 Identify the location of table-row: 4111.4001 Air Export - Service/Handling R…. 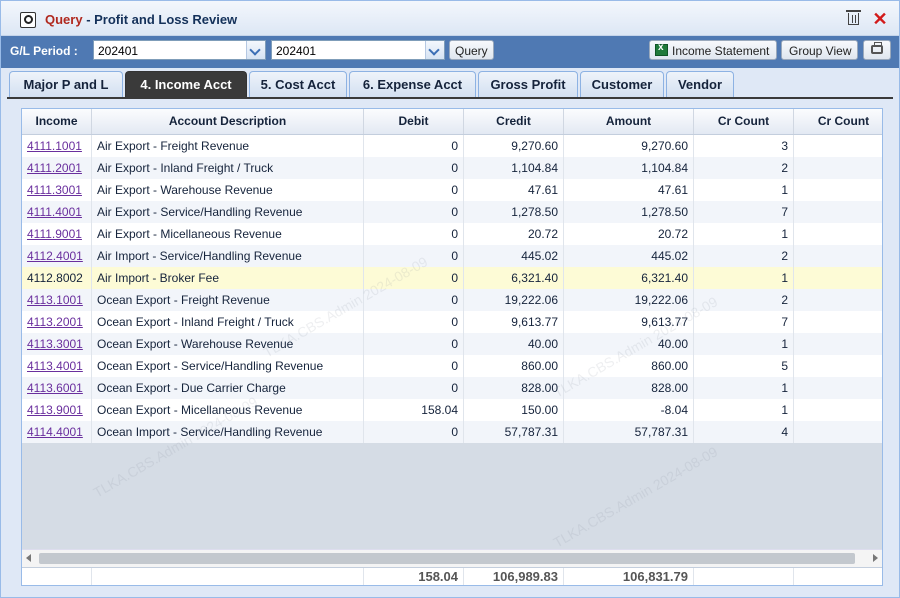
(452, 212).